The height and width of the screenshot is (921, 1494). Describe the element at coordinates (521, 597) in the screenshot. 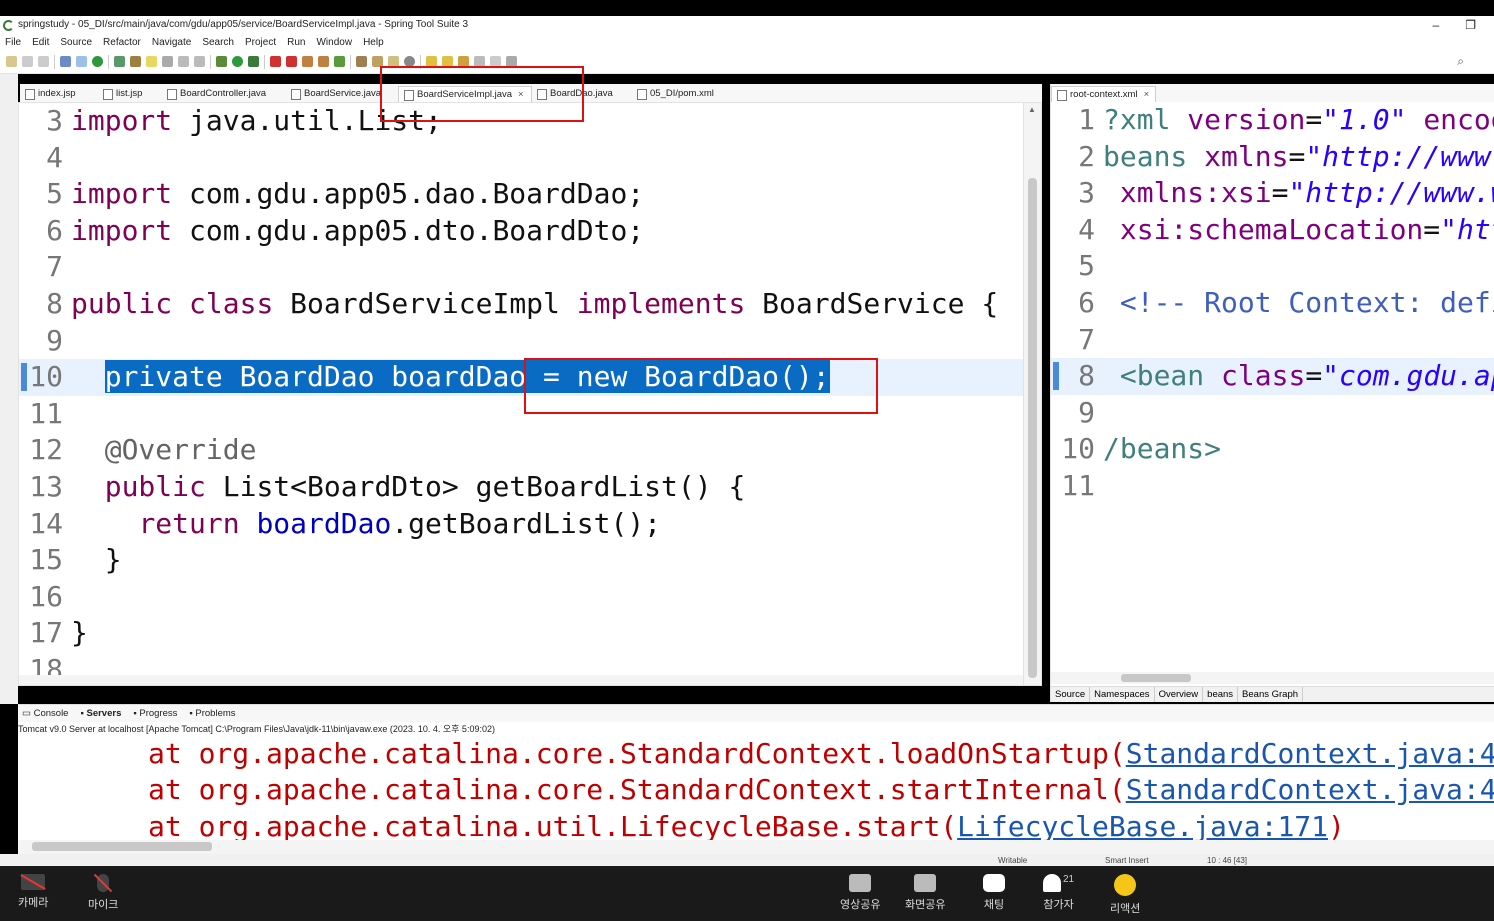

I see `code-line: 16` at that location.